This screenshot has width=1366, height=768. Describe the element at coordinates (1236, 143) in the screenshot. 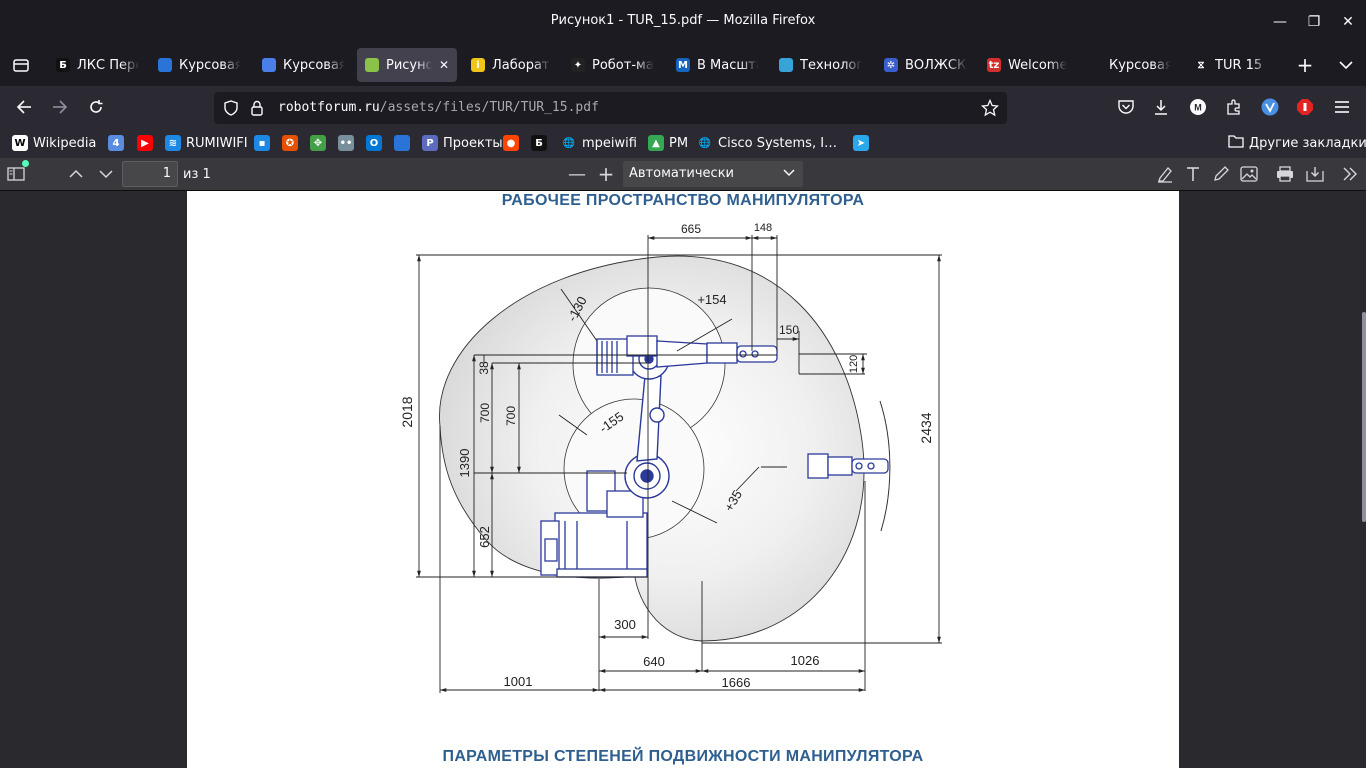

I see `folder-icon` at that location.